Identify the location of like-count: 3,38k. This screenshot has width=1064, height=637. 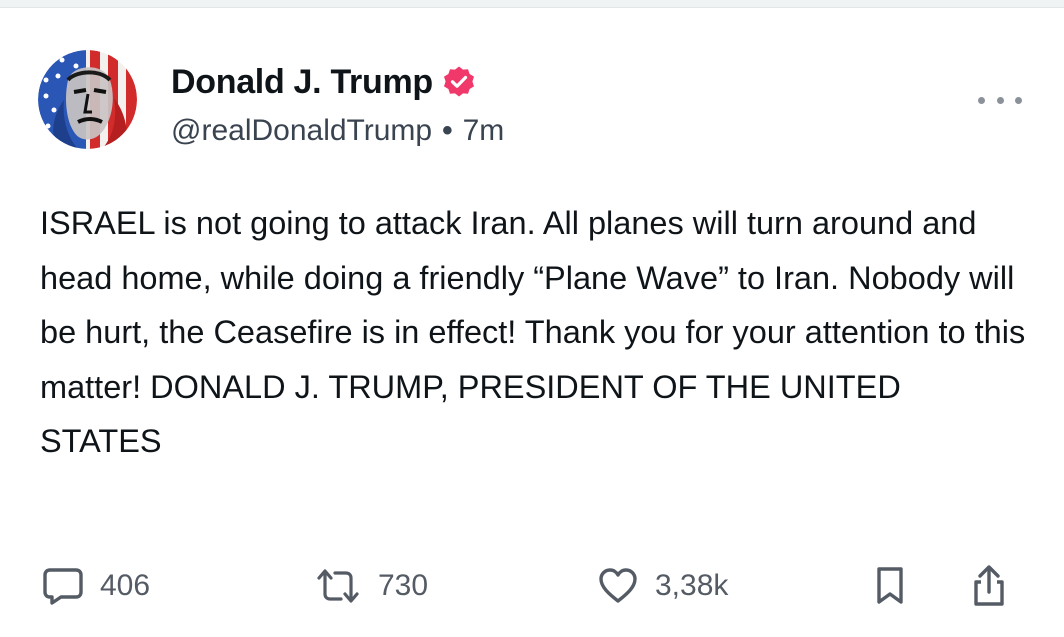
(692, 585).